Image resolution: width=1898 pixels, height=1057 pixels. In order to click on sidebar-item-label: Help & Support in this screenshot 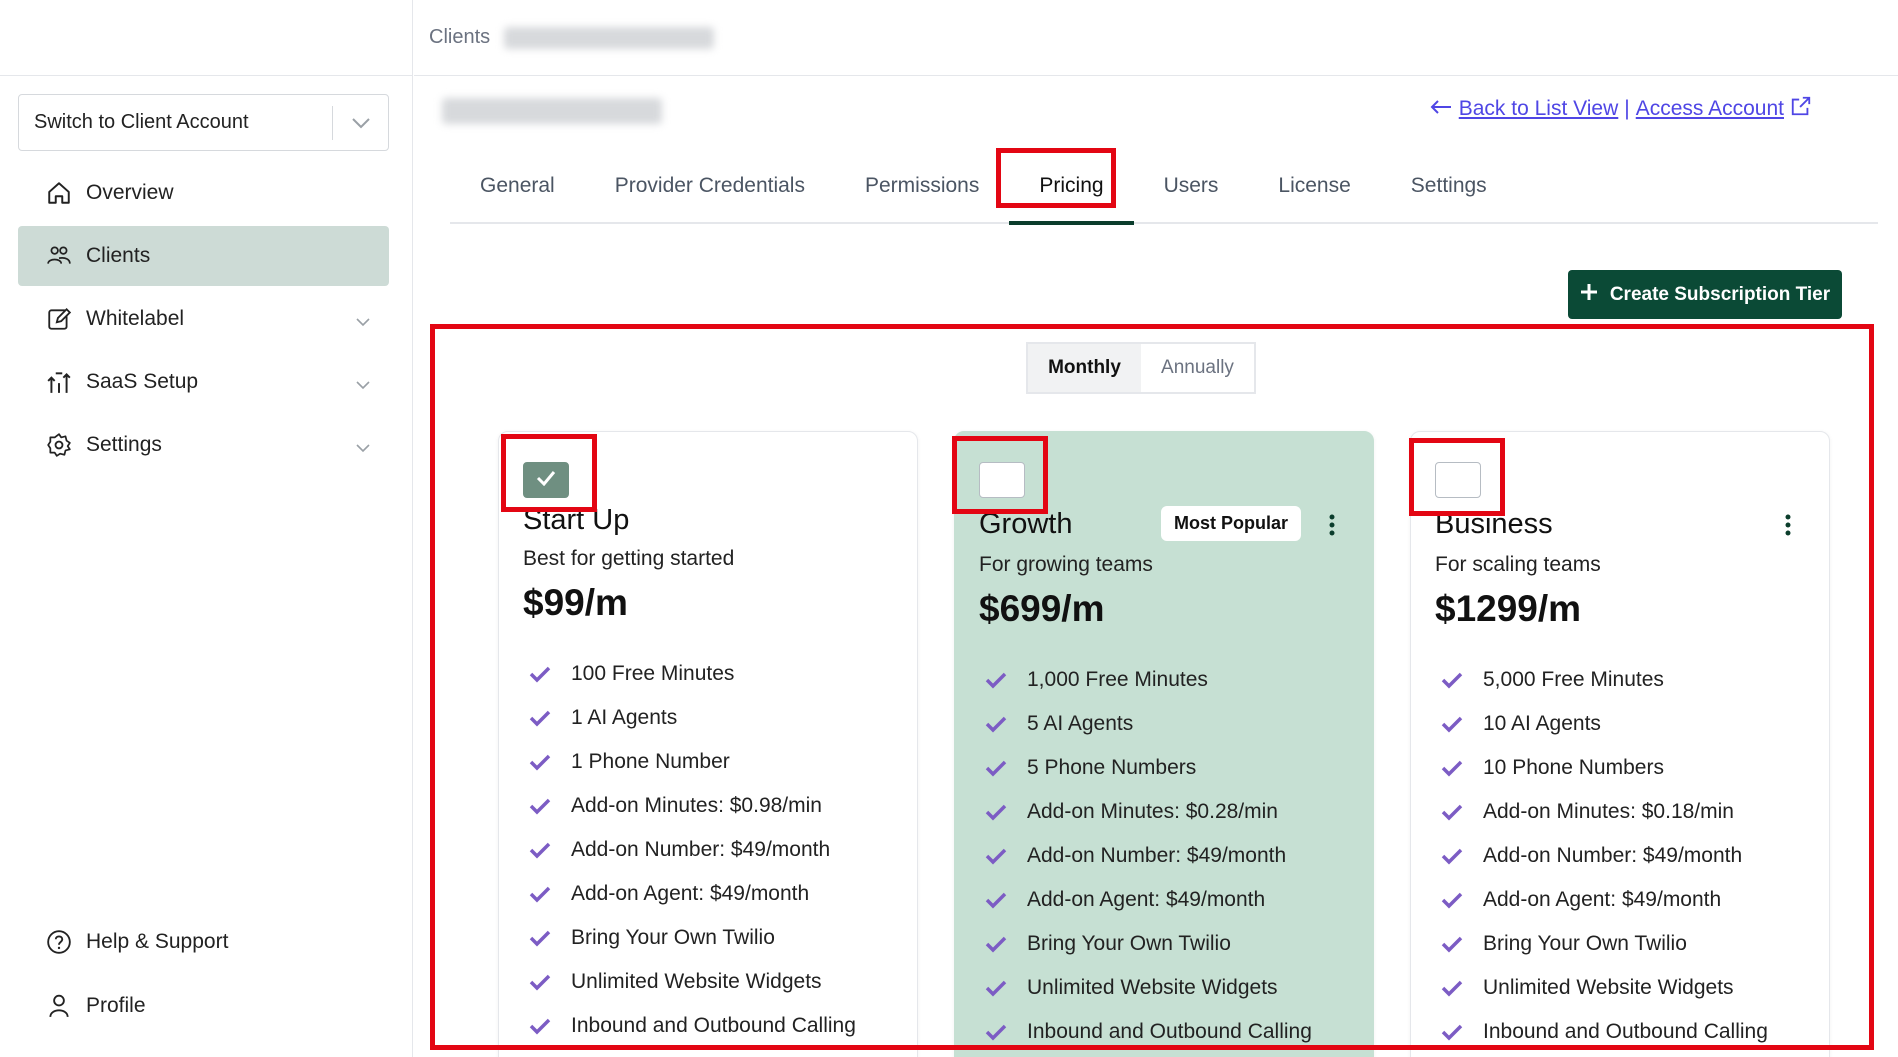, I will do `click(157, 941)`.